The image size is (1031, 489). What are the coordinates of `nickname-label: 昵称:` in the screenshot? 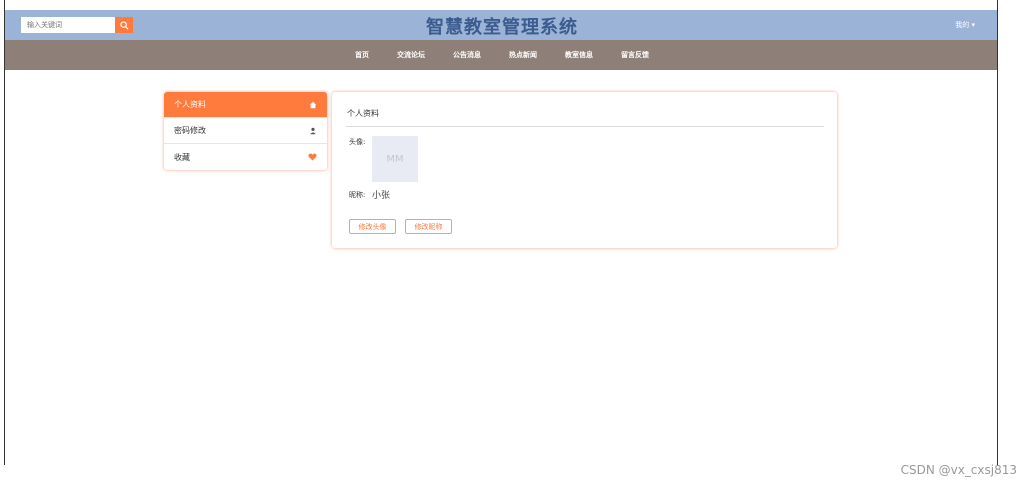 It's located at (357, 195).